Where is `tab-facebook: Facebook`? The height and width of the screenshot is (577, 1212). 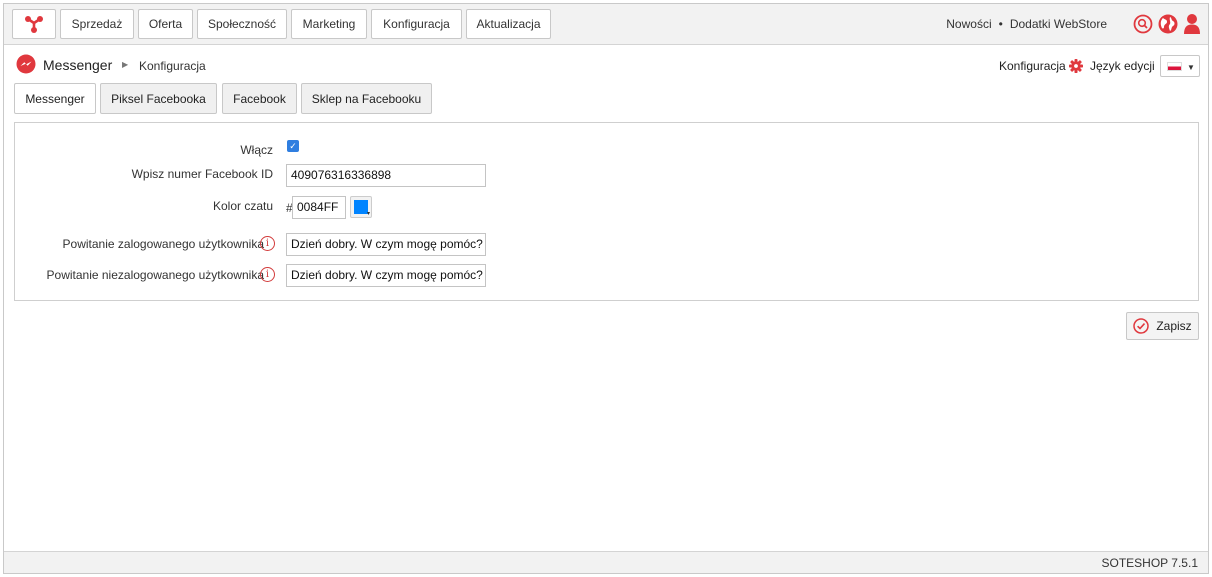 tab-facebook: Facebook is located at coordinates (259, 98).